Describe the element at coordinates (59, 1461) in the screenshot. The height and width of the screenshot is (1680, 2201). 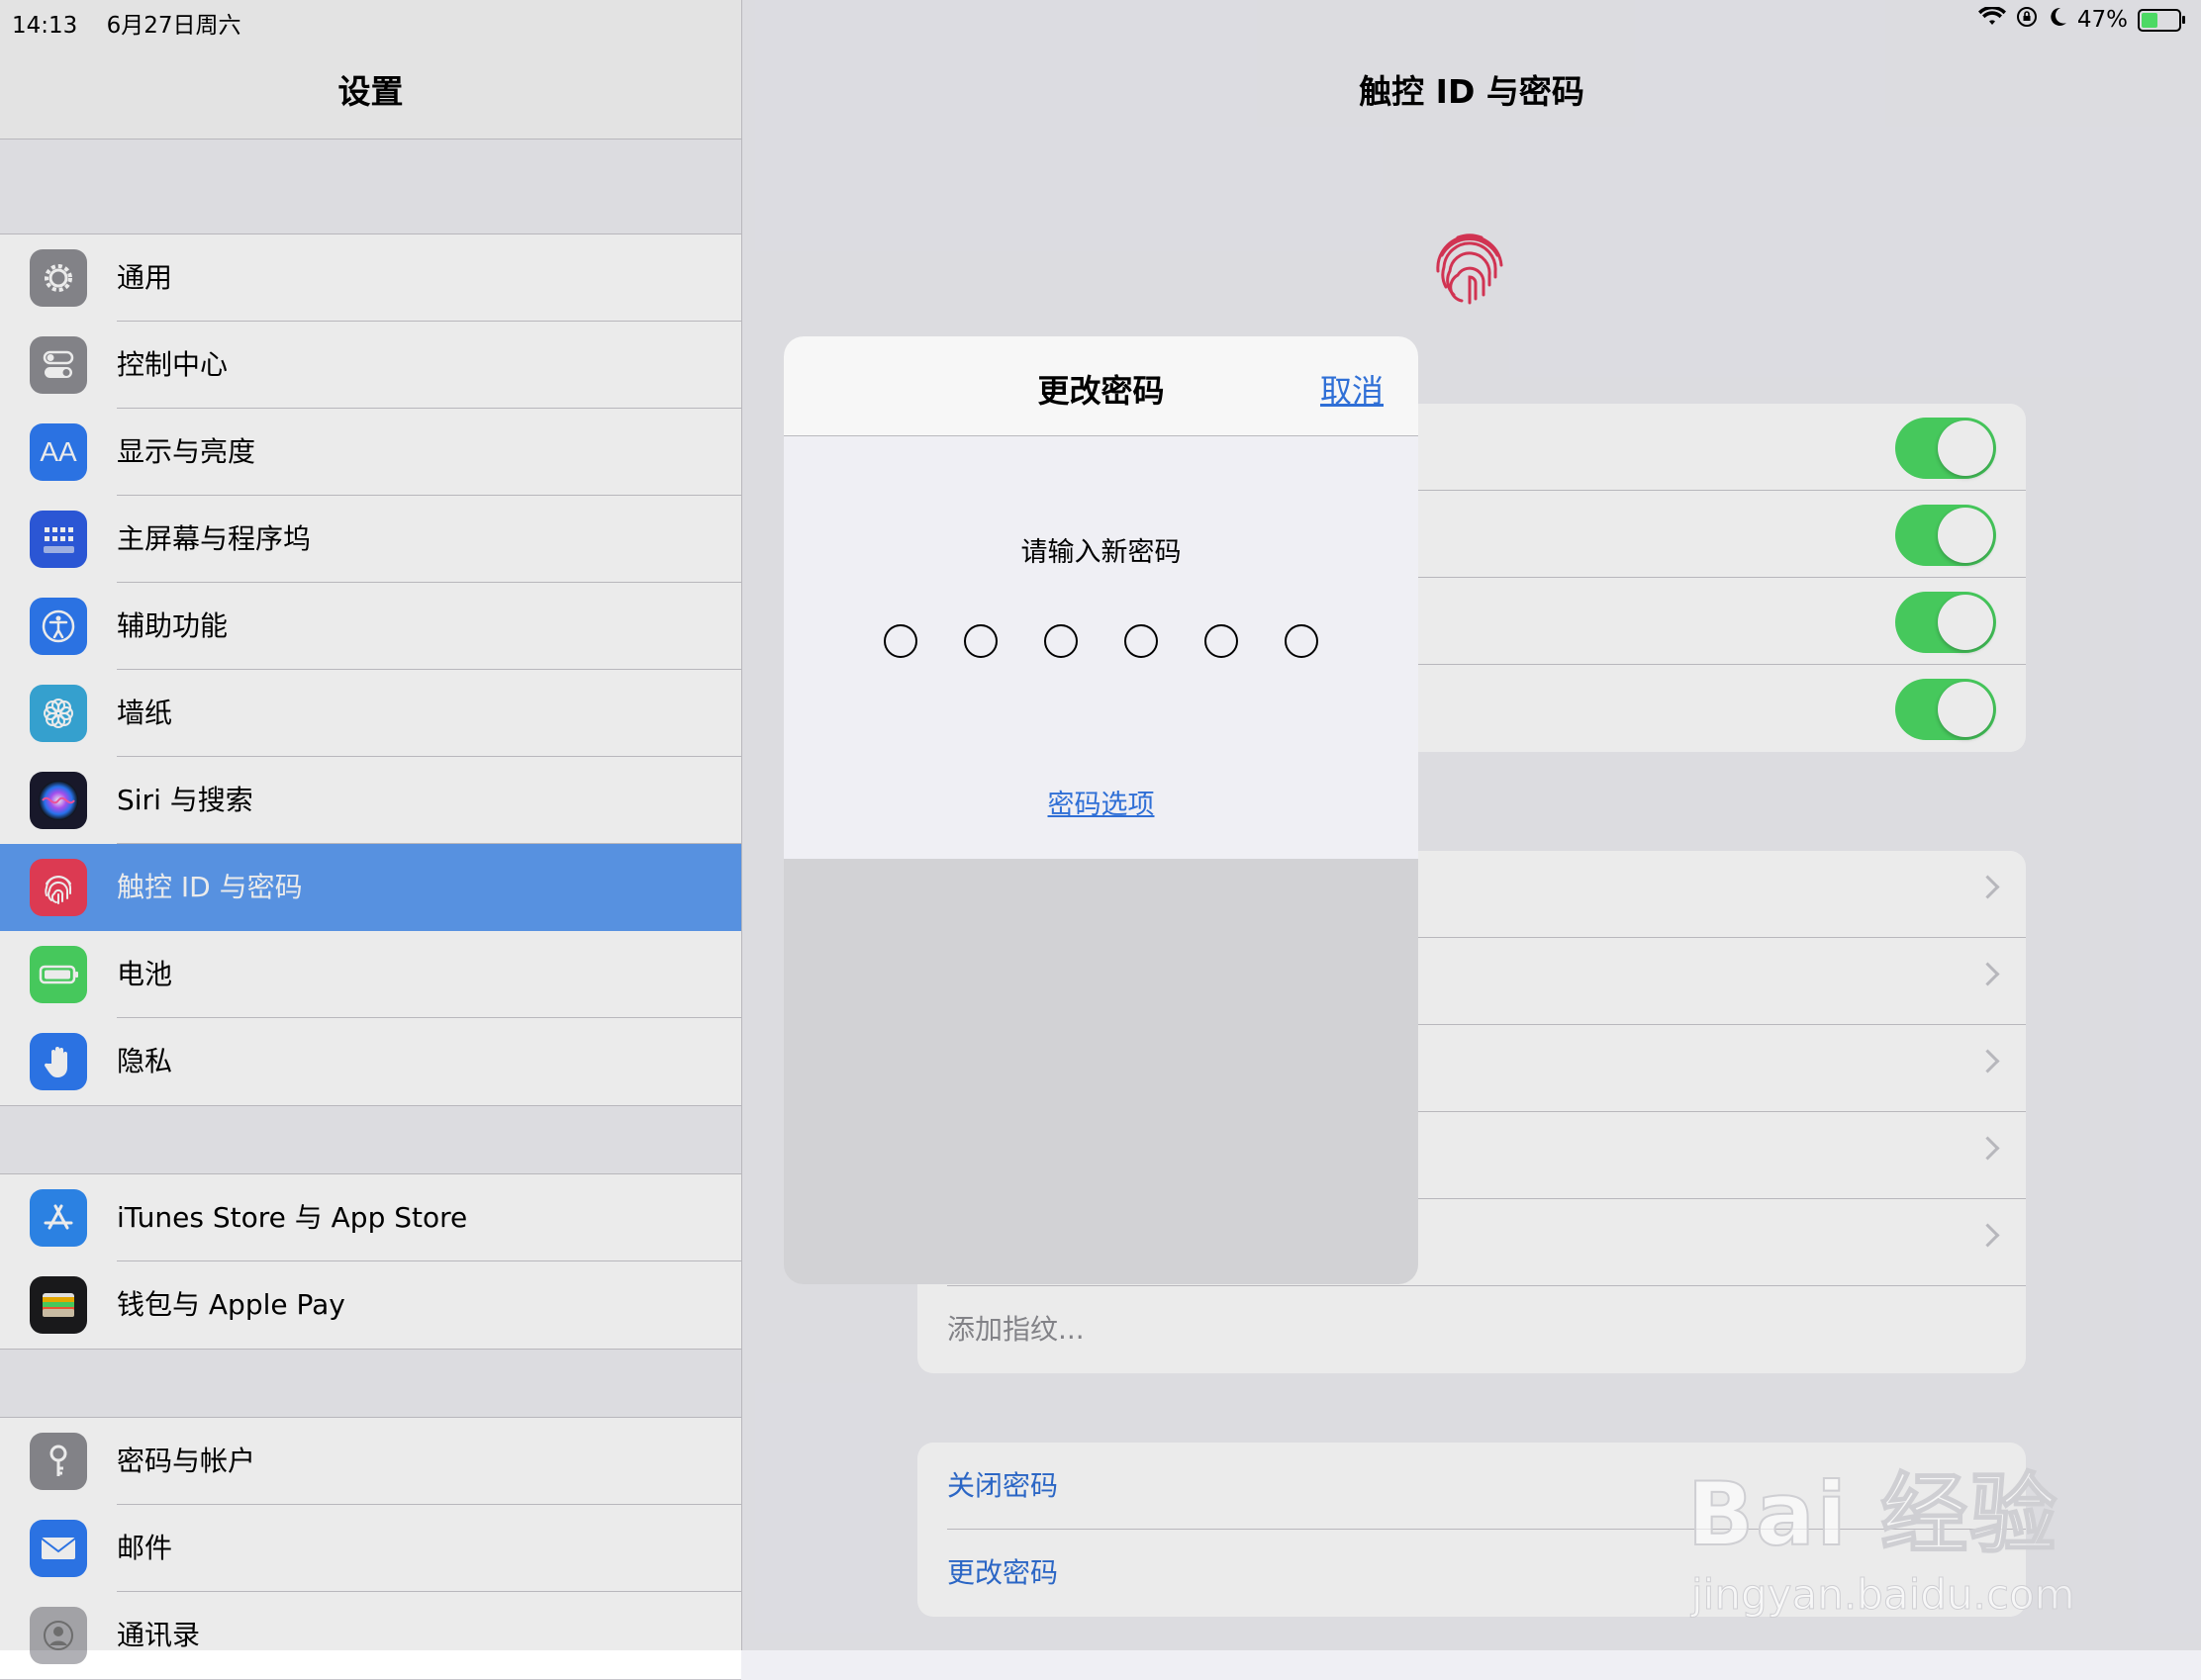
I see `key-icon` at that location.